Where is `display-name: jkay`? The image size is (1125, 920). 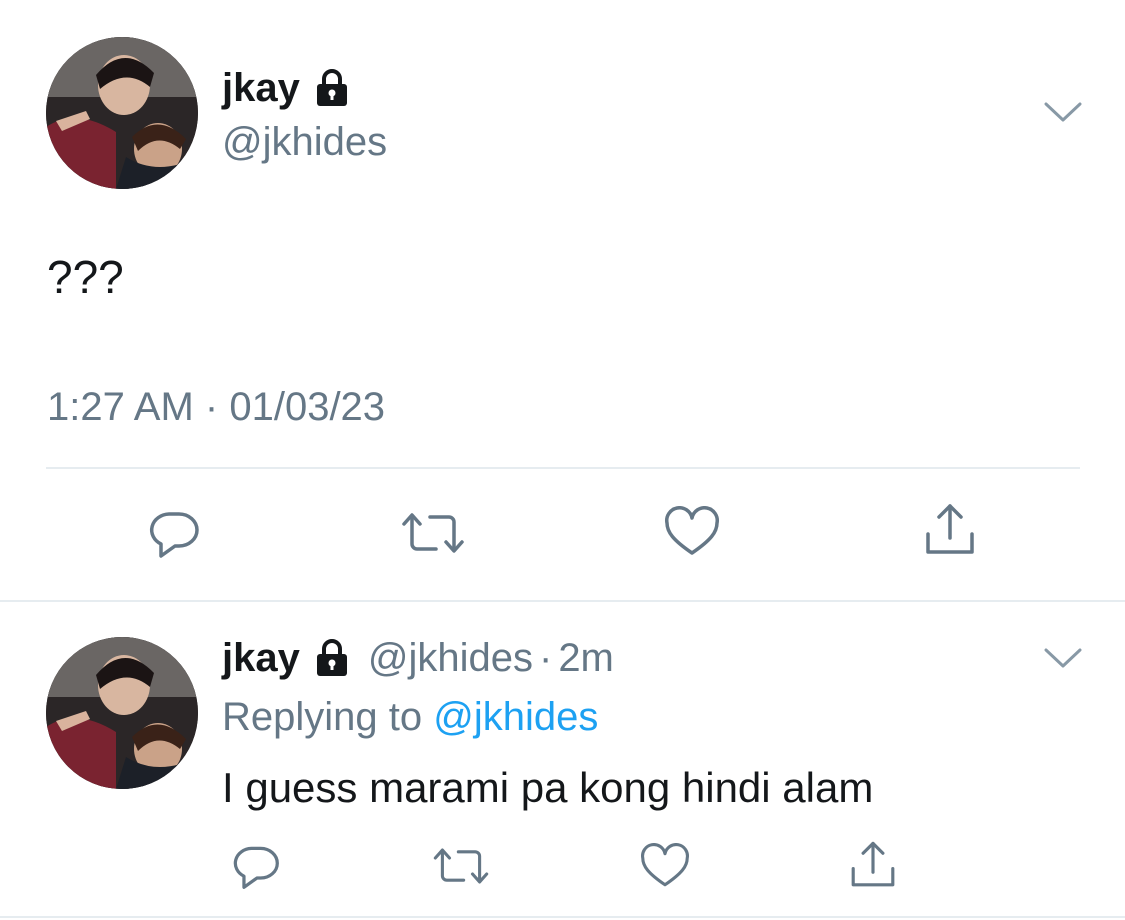
display-name: jkay is located at coordinates (287, 88).